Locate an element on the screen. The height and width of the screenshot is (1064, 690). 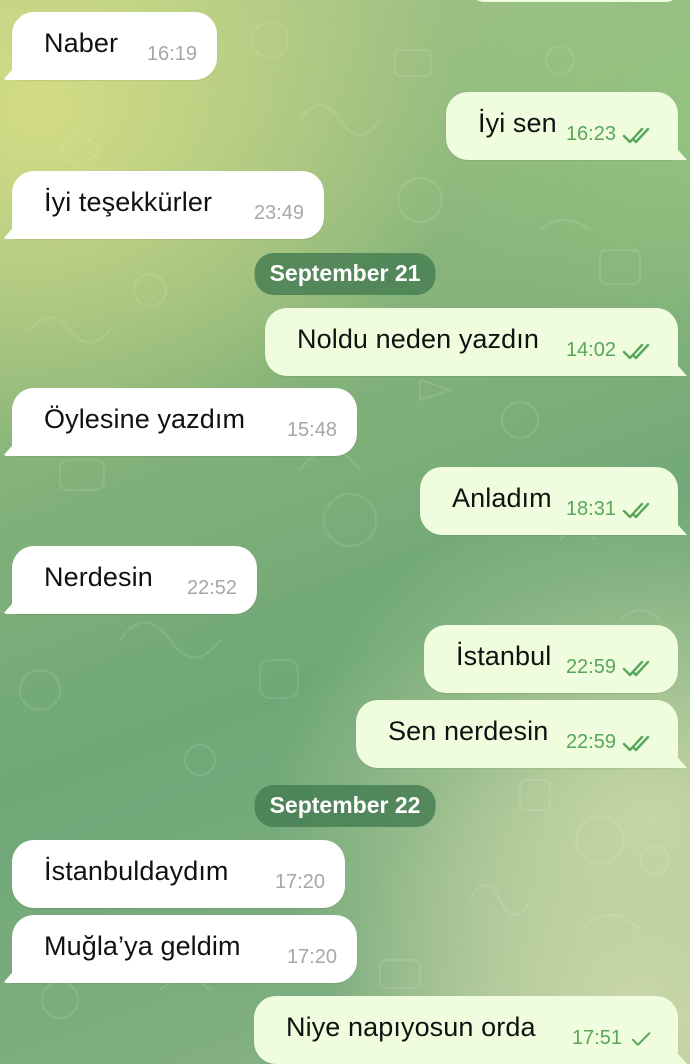
message-text: İstanbuldaydım is located at coordinates (136, 871).